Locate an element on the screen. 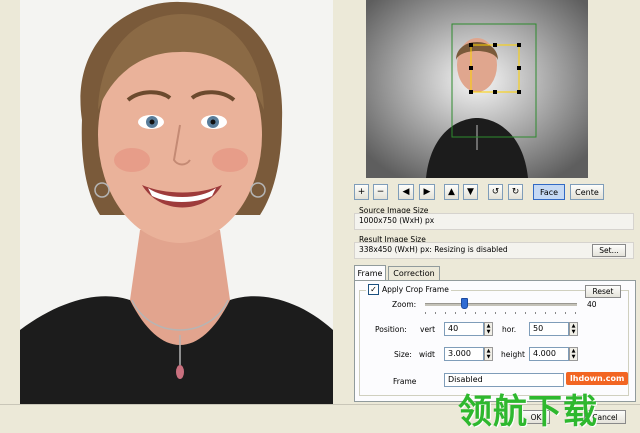 The height and width of the screenshot is (433, 640). rotate-cw-icon: ↻ is located at coordinates (515, 192).